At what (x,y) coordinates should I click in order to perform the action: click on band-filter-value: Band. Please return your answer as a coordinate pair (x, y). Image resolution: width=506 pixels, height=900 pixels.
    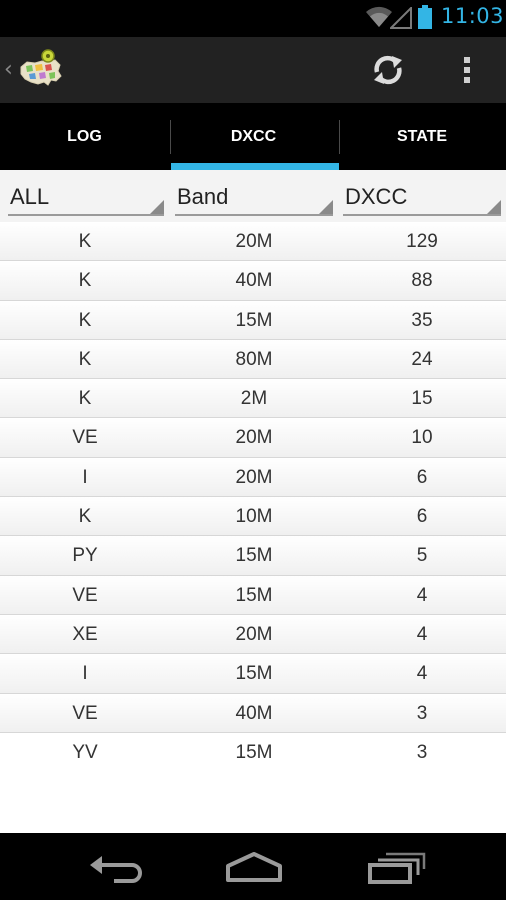
    Looking at the image, I should click on (203, 196).